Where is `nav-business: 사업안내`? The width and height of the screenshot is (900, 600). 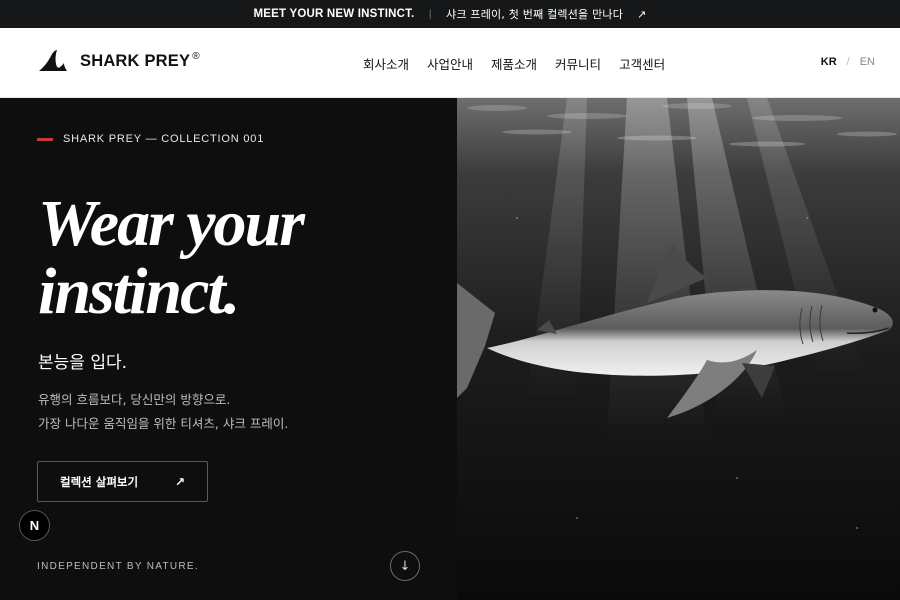 nav-business: 사업안내 is located at coordinates (450, 63).